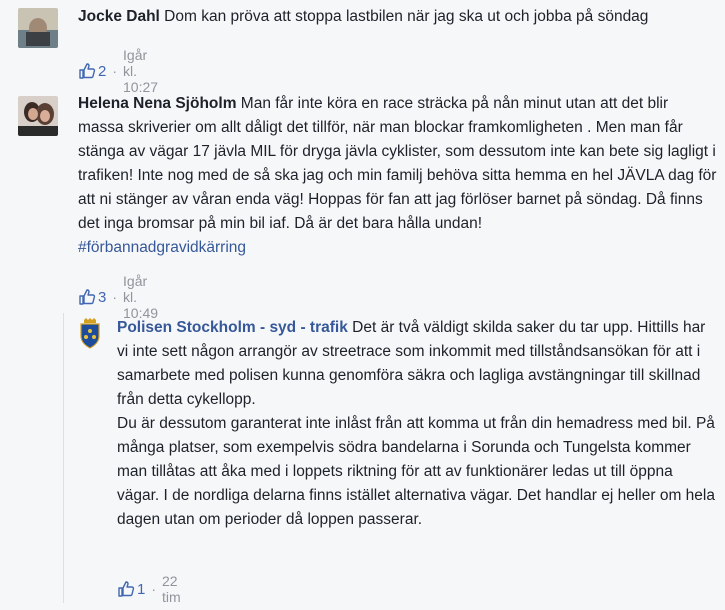 The width and height of the screenshot is (725, 610). Describe the element at coordinates (171, 589) in the screenshot. I see `timestamp: 22 tim` at that location.